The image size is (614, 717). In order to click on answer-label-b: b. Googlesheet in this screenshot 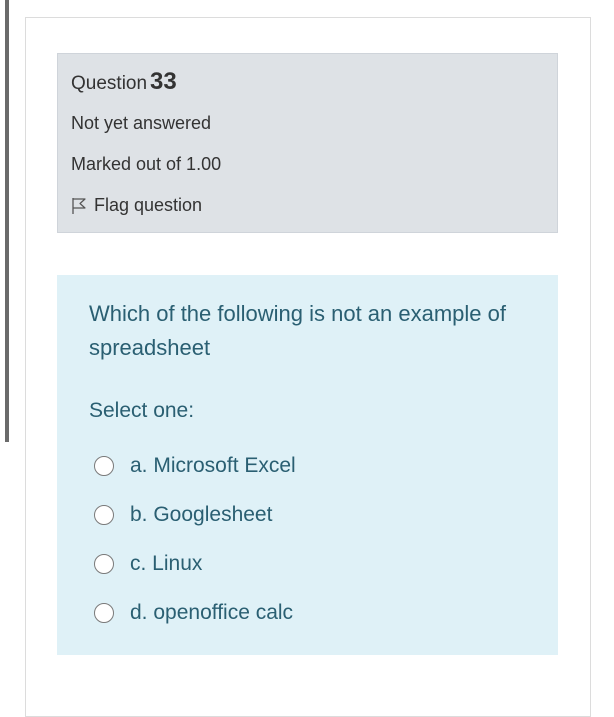, I will do `click(201, 514)`.